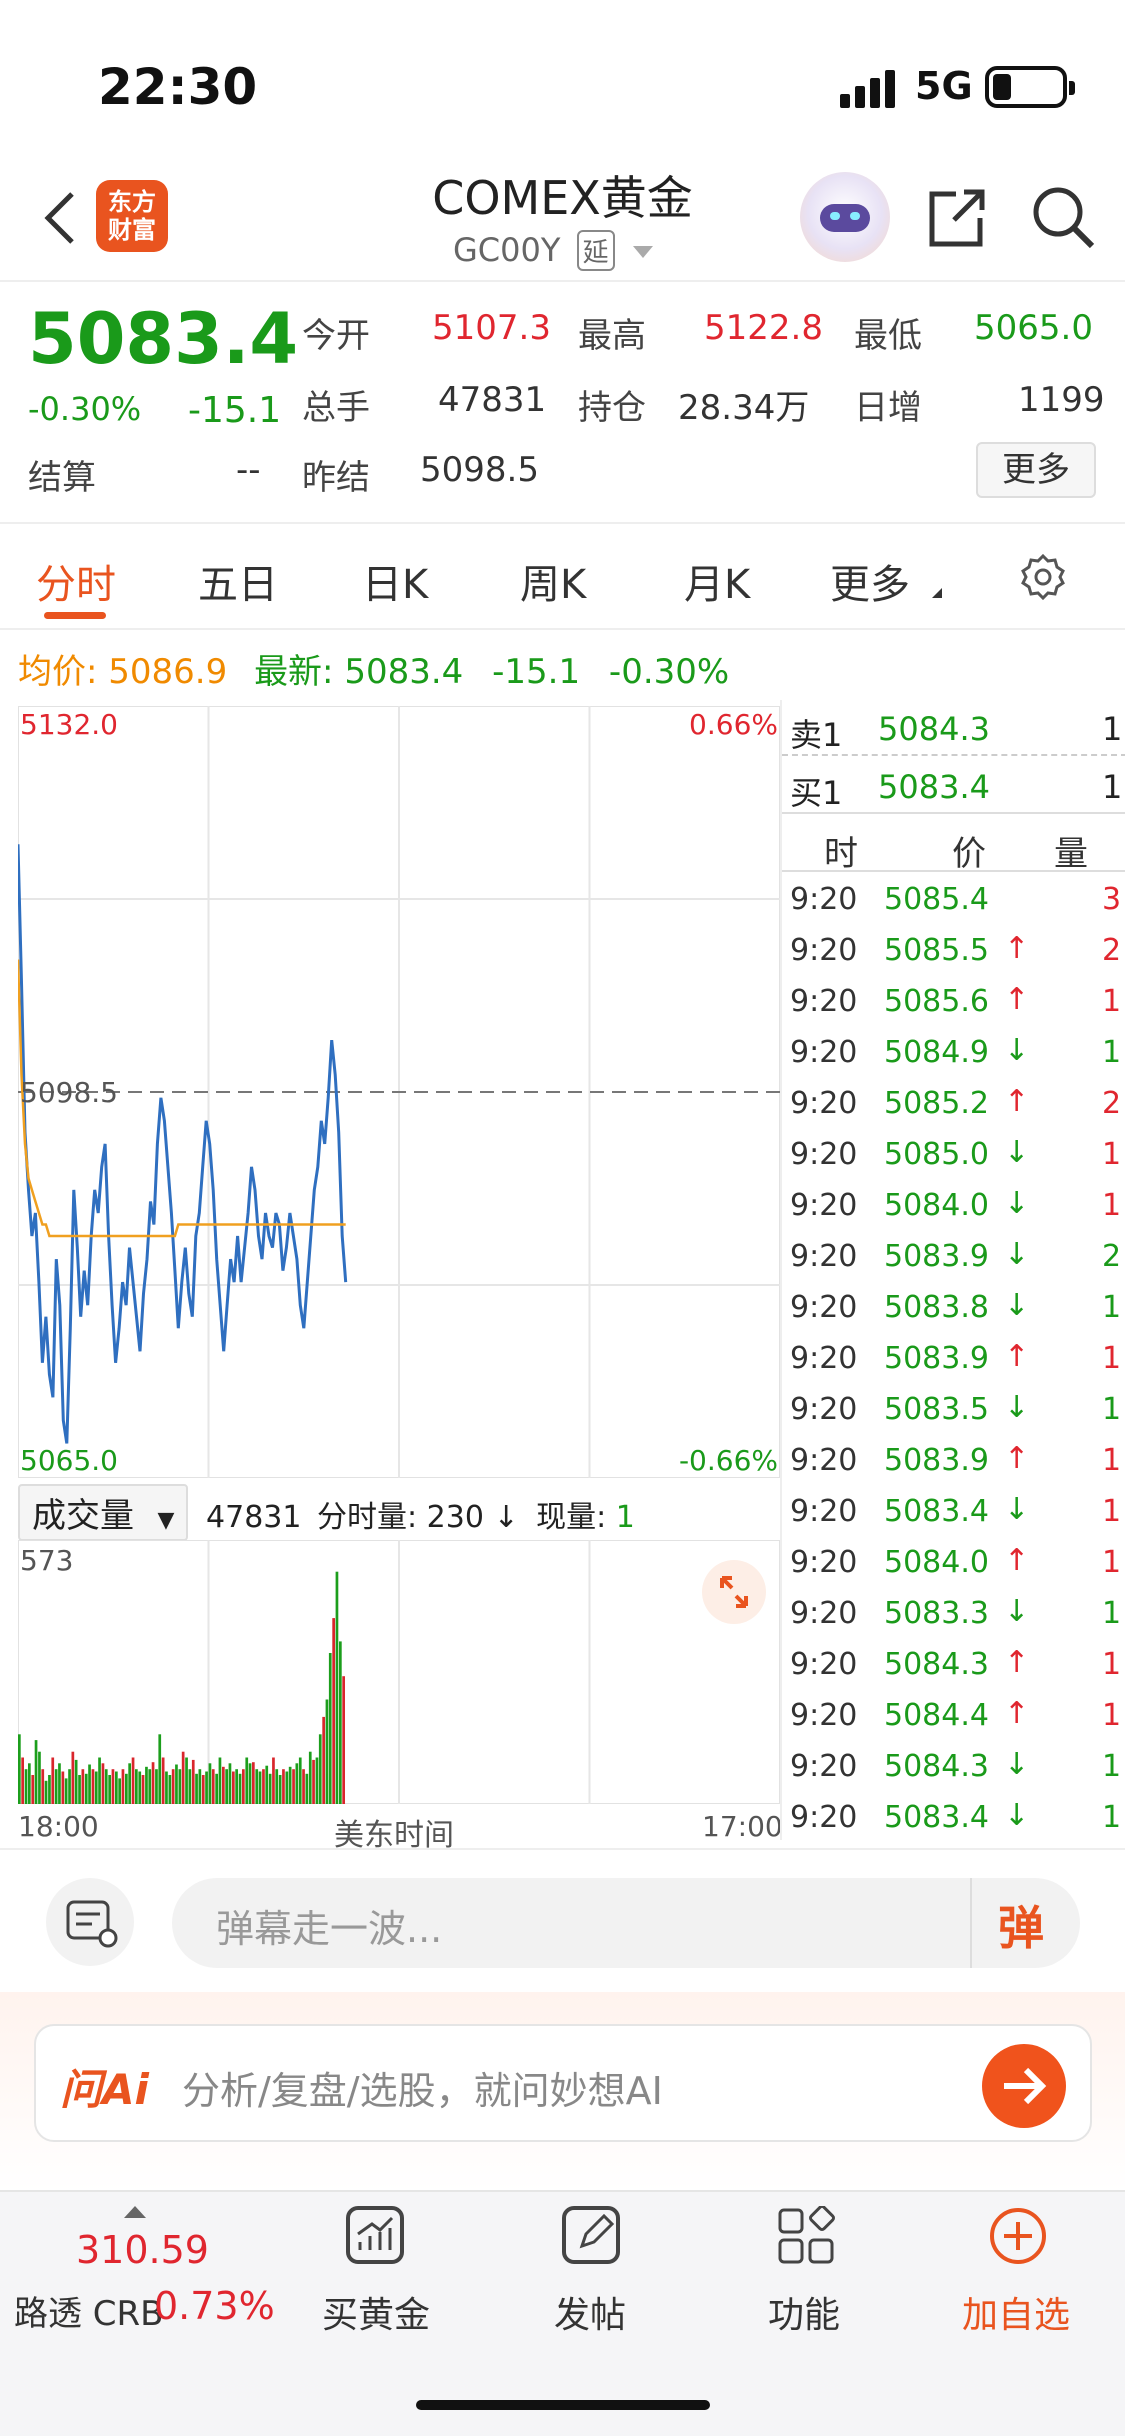  Describe the element at coordinates (90, 1922) in the screenshot. I see `bullet-chat-settings-icon` at that location.